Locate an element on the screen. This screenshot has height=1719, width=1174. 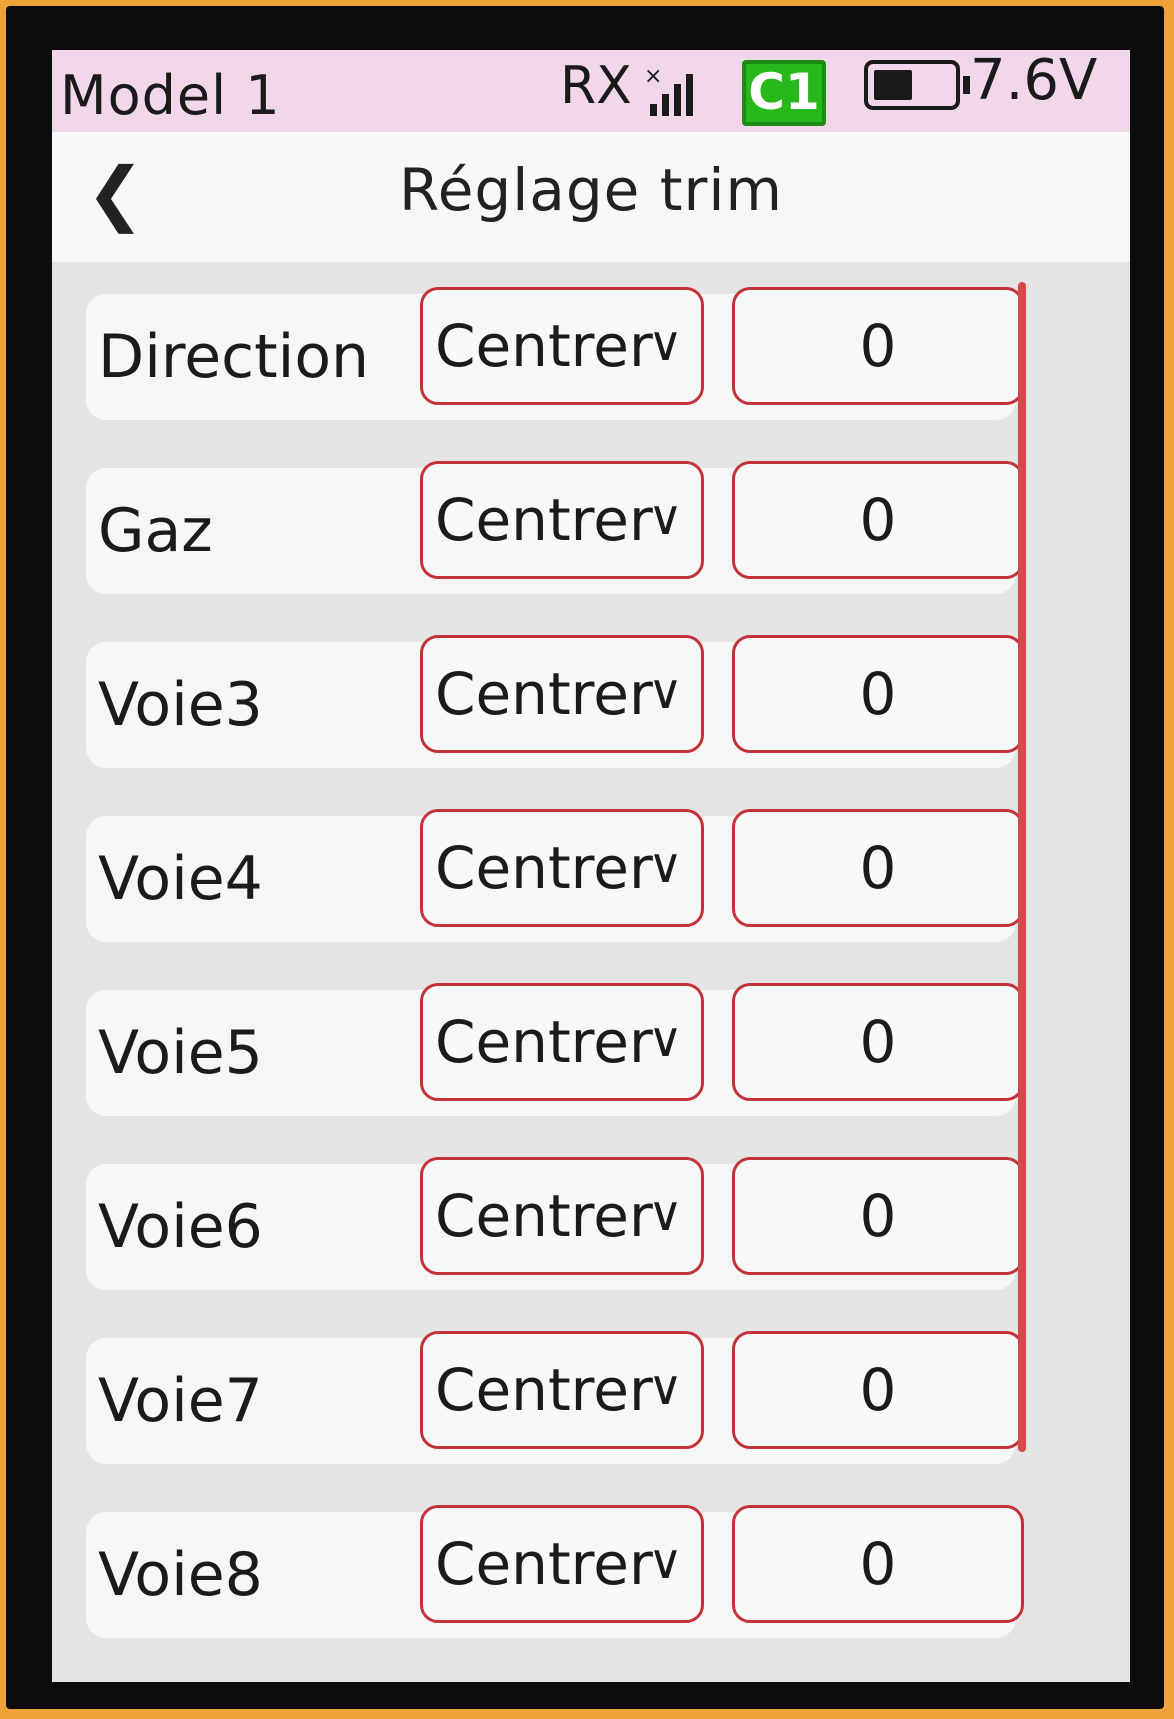
trim-row: Voie4 Centrer ∨ 0 is located at coordinates (555, 875).